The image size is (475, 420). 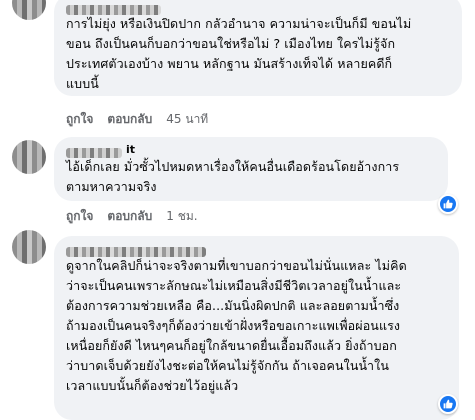 I want to click on comment-actions: ถูกใจ ตอบกลับ 45 นาที, so click(x=137, y=119).